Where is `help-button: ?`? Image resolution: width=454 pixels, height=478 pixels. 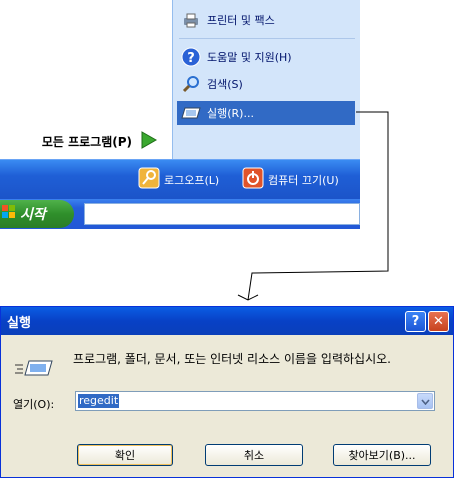 help-button: ? is located at coordinates (415, 321).